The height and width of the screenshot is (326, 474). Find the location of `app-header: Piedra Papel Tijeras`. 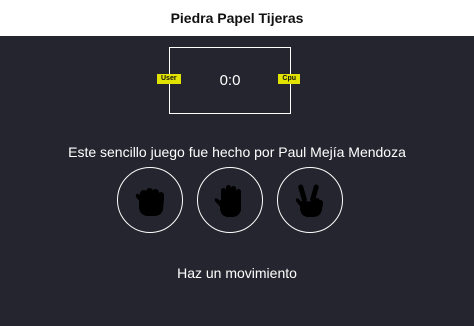

app-header: Piedra Papel Tijeras is located at coordinates (237, 18).